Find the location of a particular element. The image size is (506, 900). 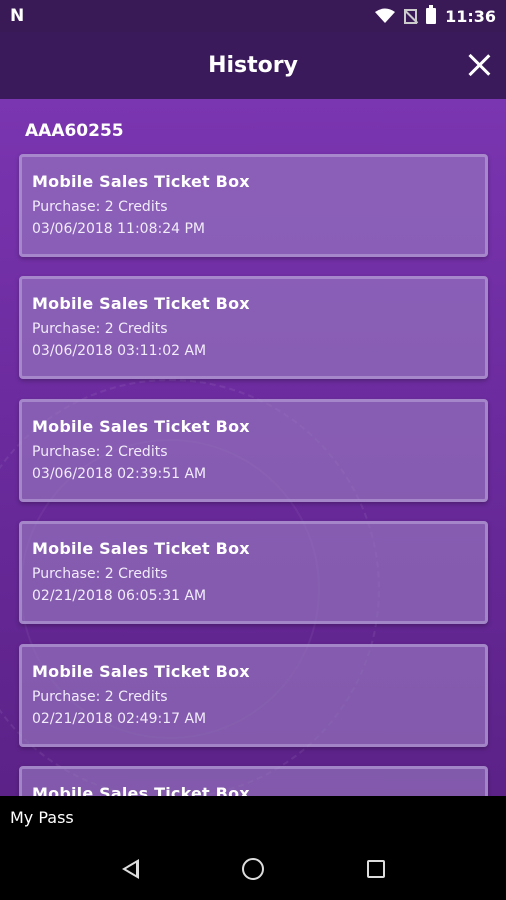

close-icon is located at coordinates (479, 65).